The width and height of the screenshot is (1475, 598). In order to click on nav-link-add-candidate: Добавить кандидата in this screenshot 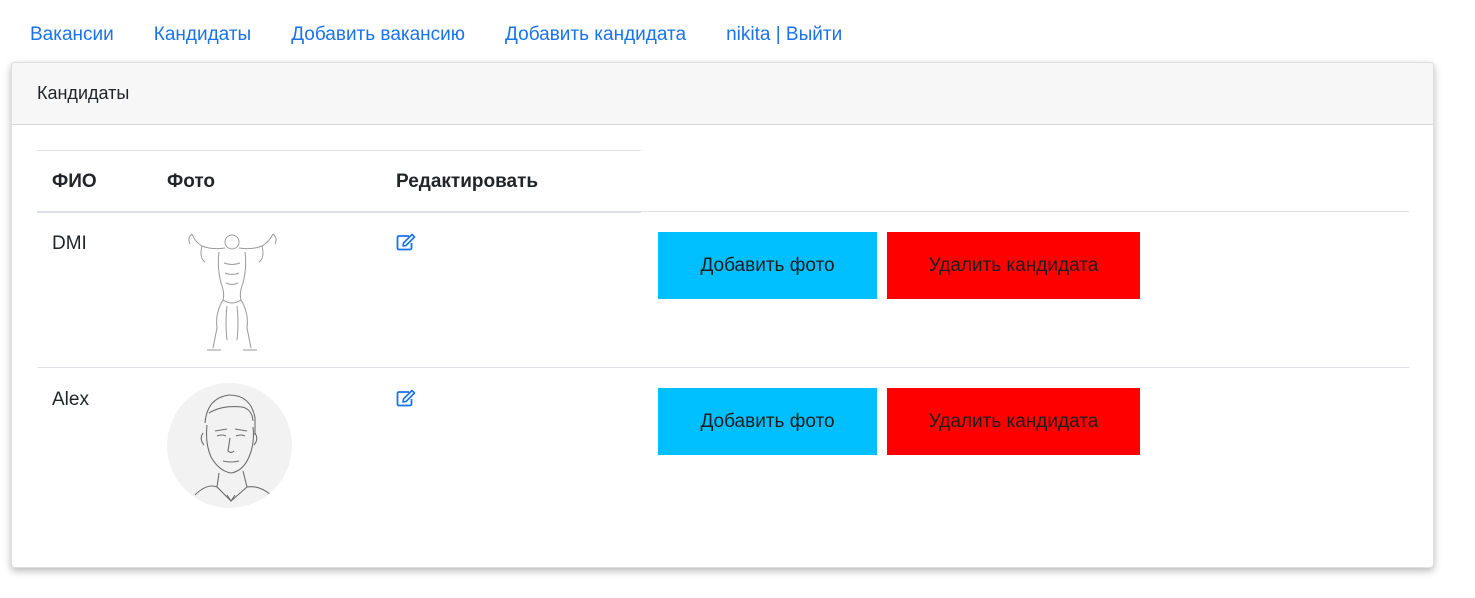, I will do `click(595, 35)`.